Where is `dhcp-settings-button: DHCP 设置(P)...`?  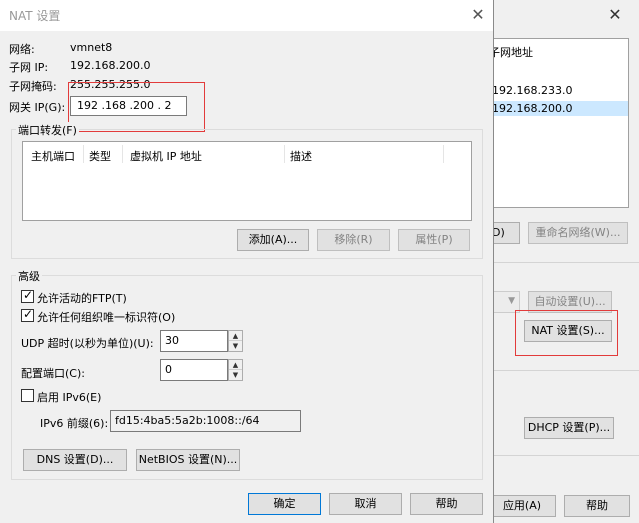
dhcp-settings-button: DHCP 设置(P)... is located at coordinates (569, 428).